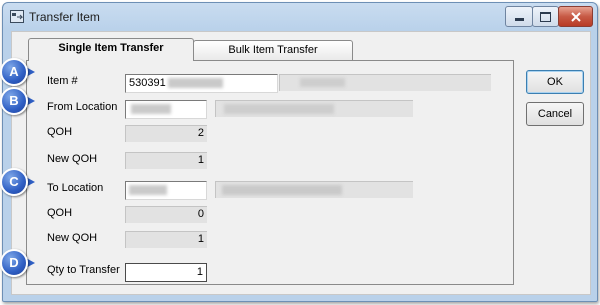 Image resolution: width=600 pixels, height=305 pixels. I want to click on item-number-label: Item #, so click(62, 81).